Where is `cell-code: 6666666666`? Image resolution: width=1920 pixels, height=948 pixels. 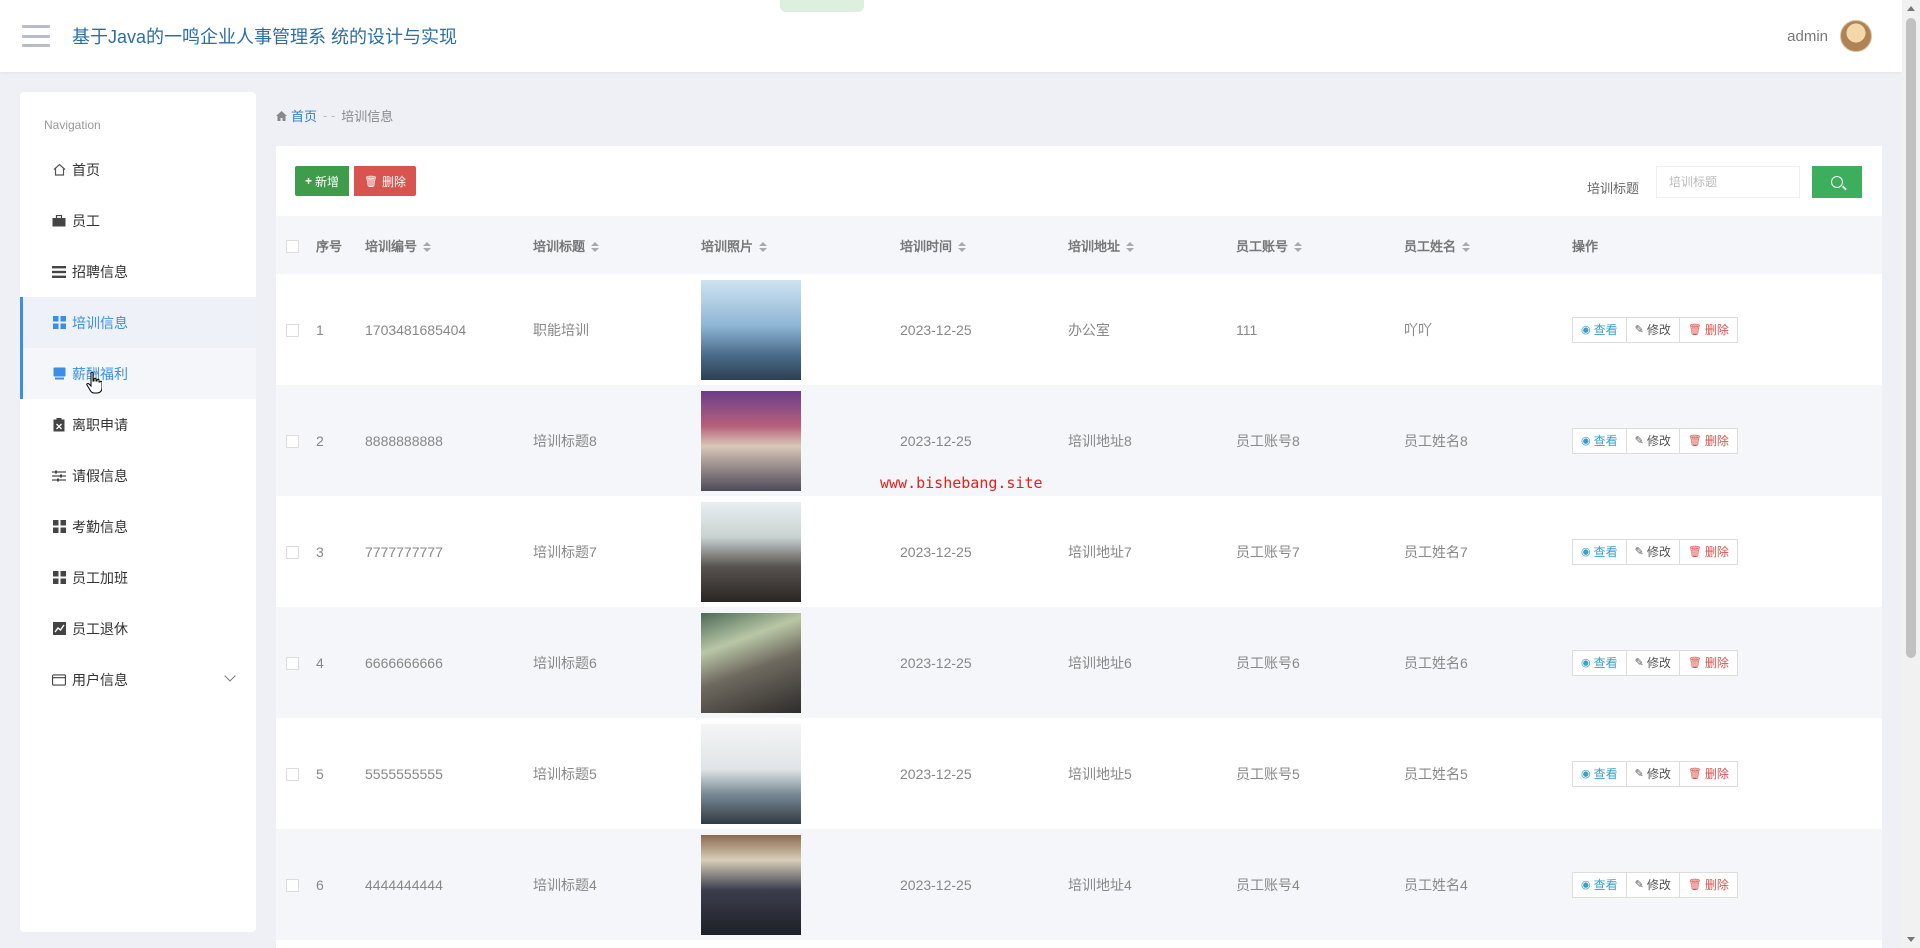
cell-code: 6666666666 is located at coordinates (404, 662).